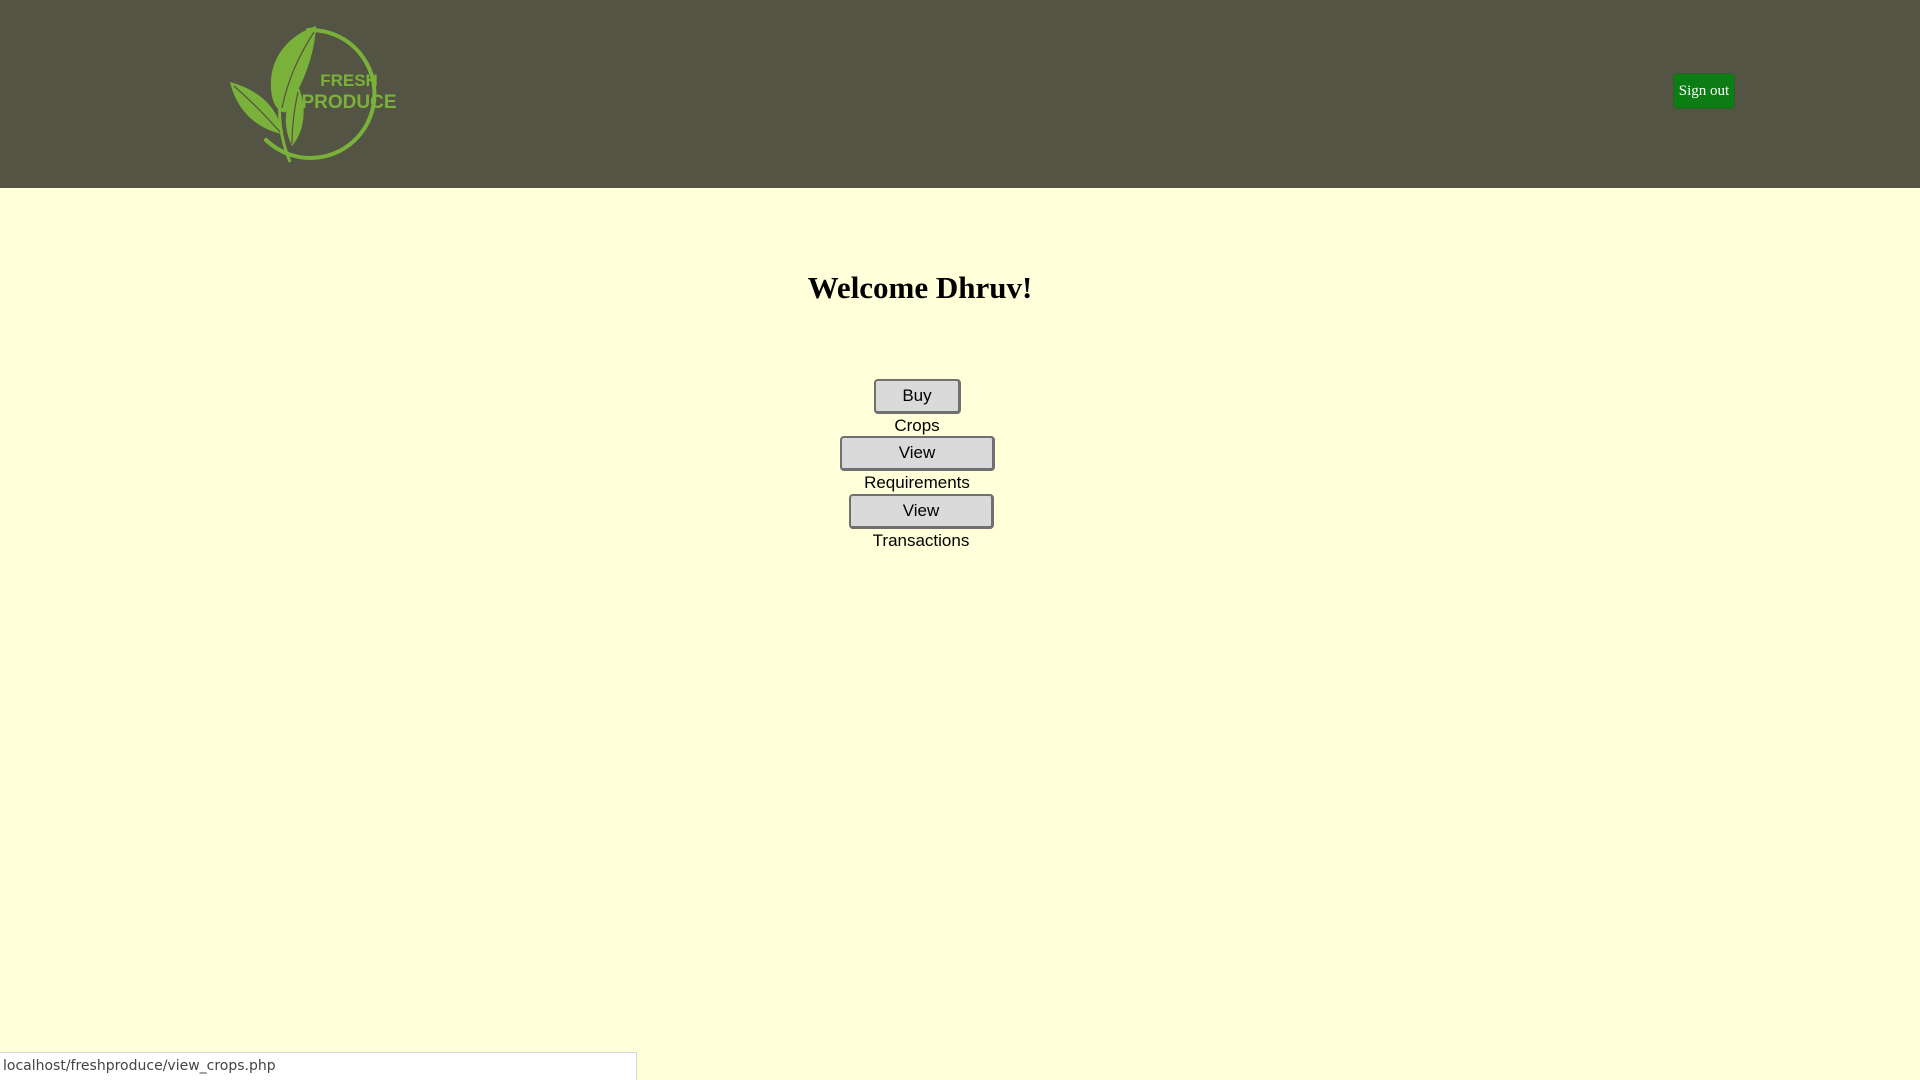 The width and height of the screenshot is (1920, 1080). Describe the element at coordinates (921, 522) in the screenshot. I see `view-transactions-button: View Transactions` at that location.